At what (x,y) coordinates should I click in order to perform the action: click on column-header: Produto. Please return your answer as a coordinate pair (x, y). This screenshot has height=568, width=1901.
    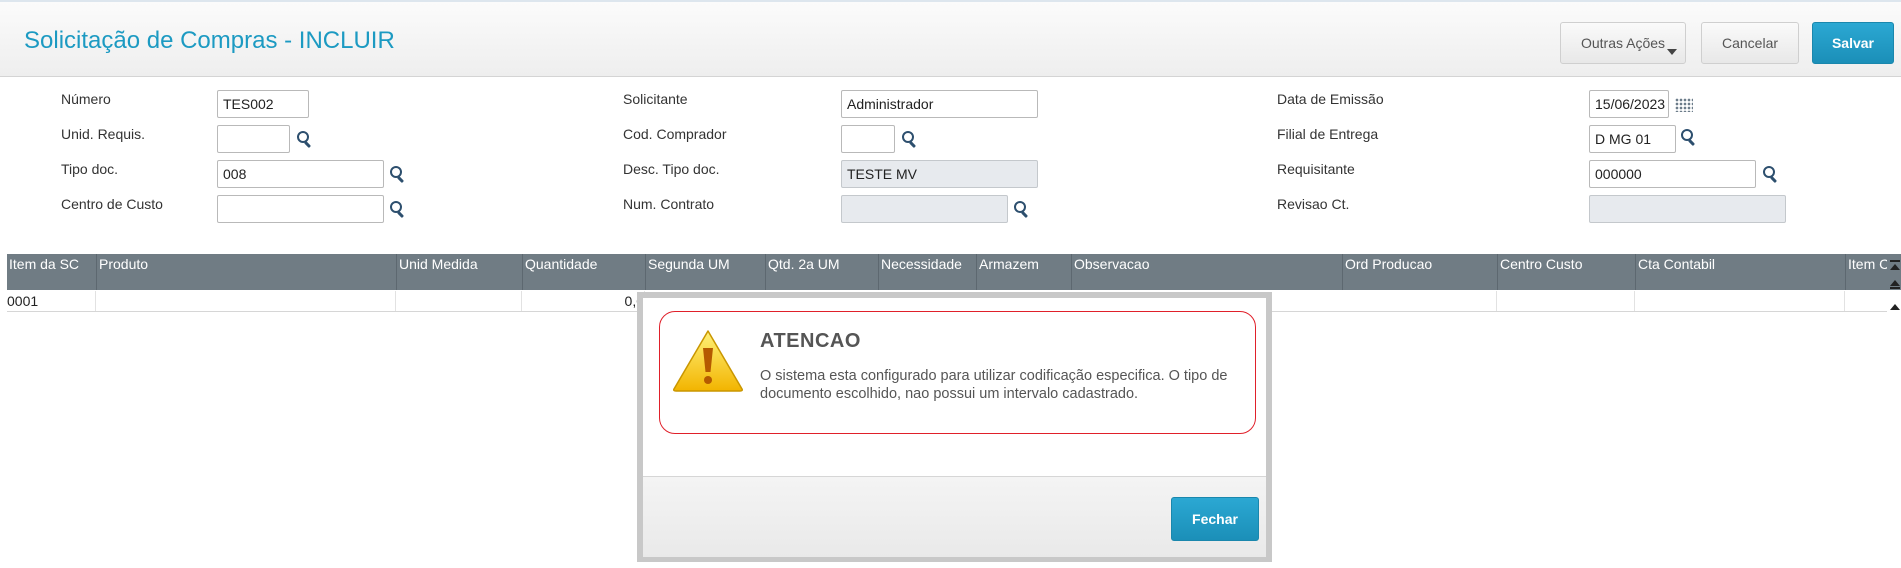
    Looking at the image, I should click on (246, 272).